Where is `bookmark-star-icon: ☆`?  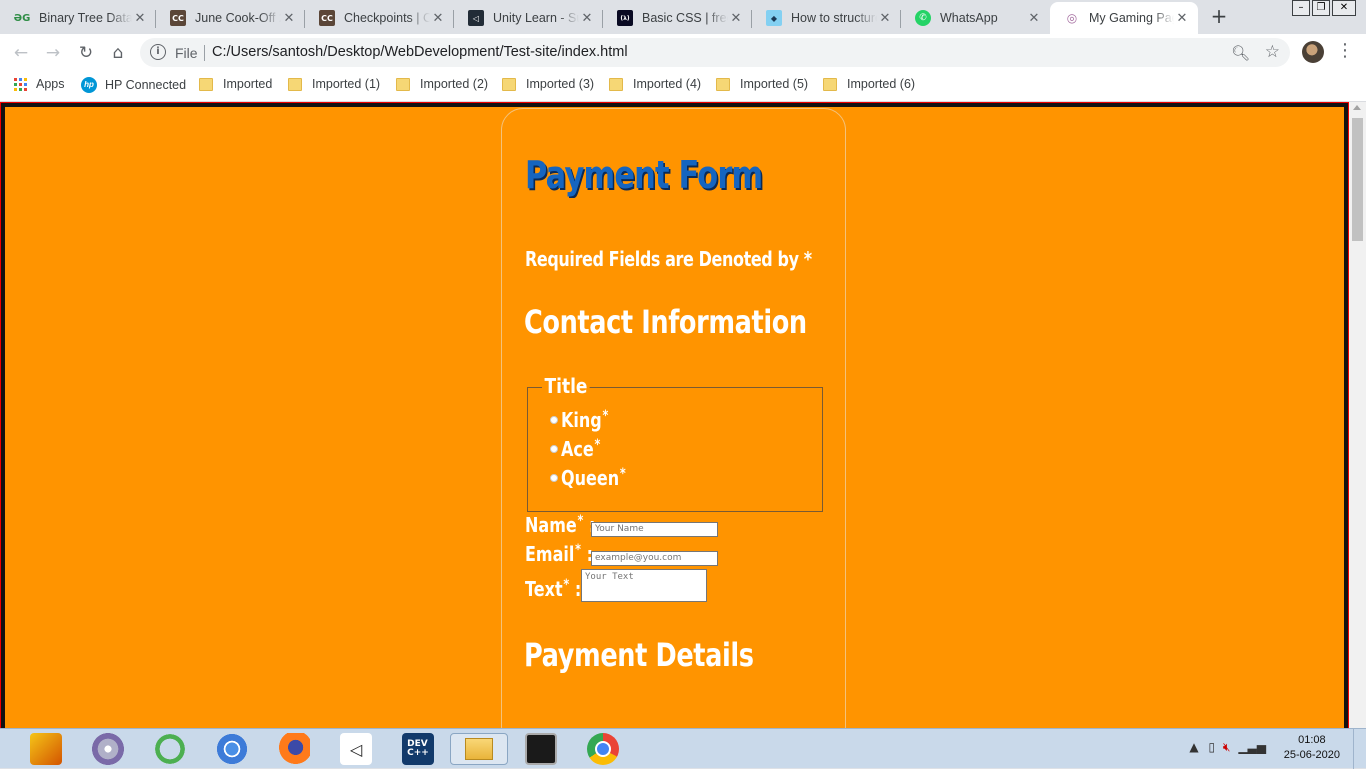 bookmark-star-icon: ☆ is located at coordinates (1272, 52).